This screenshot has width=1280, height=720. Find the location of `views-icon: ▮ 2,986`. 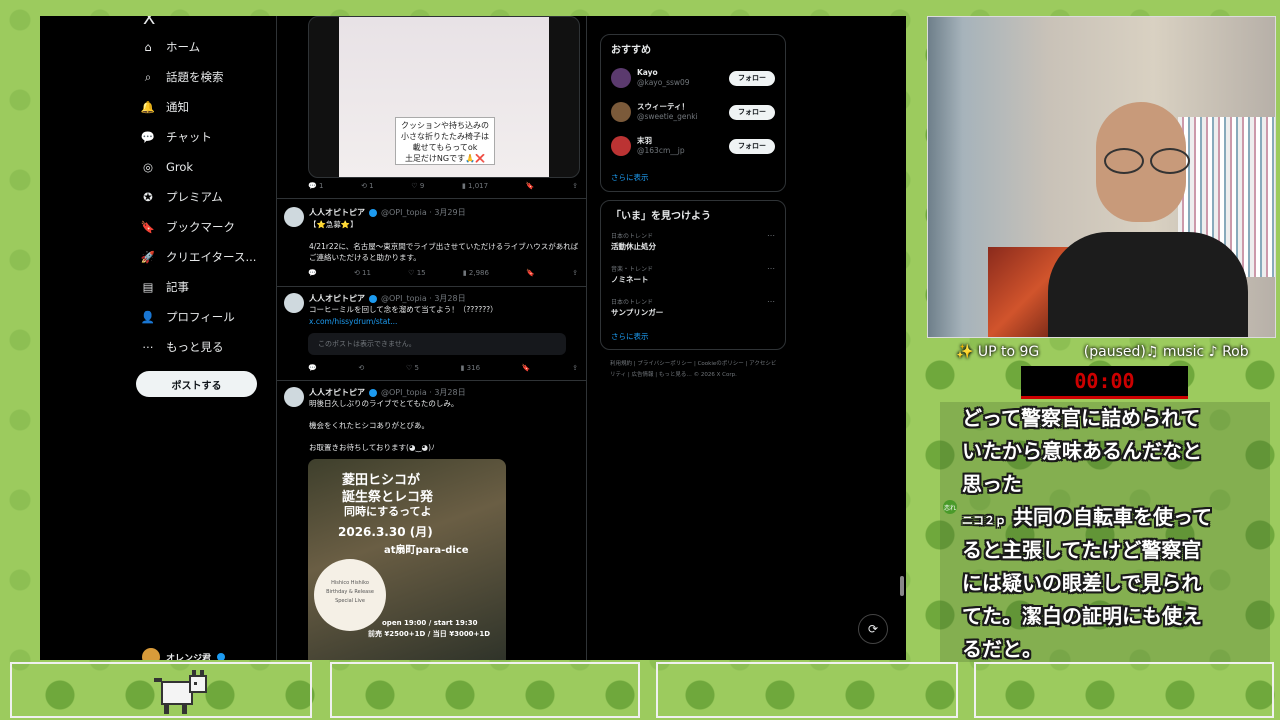

views-icon: ▮ 2,986 is located at coordinates (476, 273).